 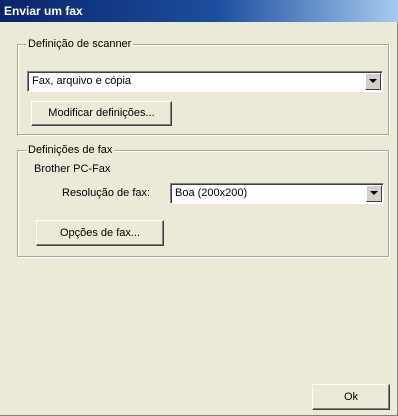 I want to click on fax-resolution-select: Boa (200x200), so click(x=277, y=193).